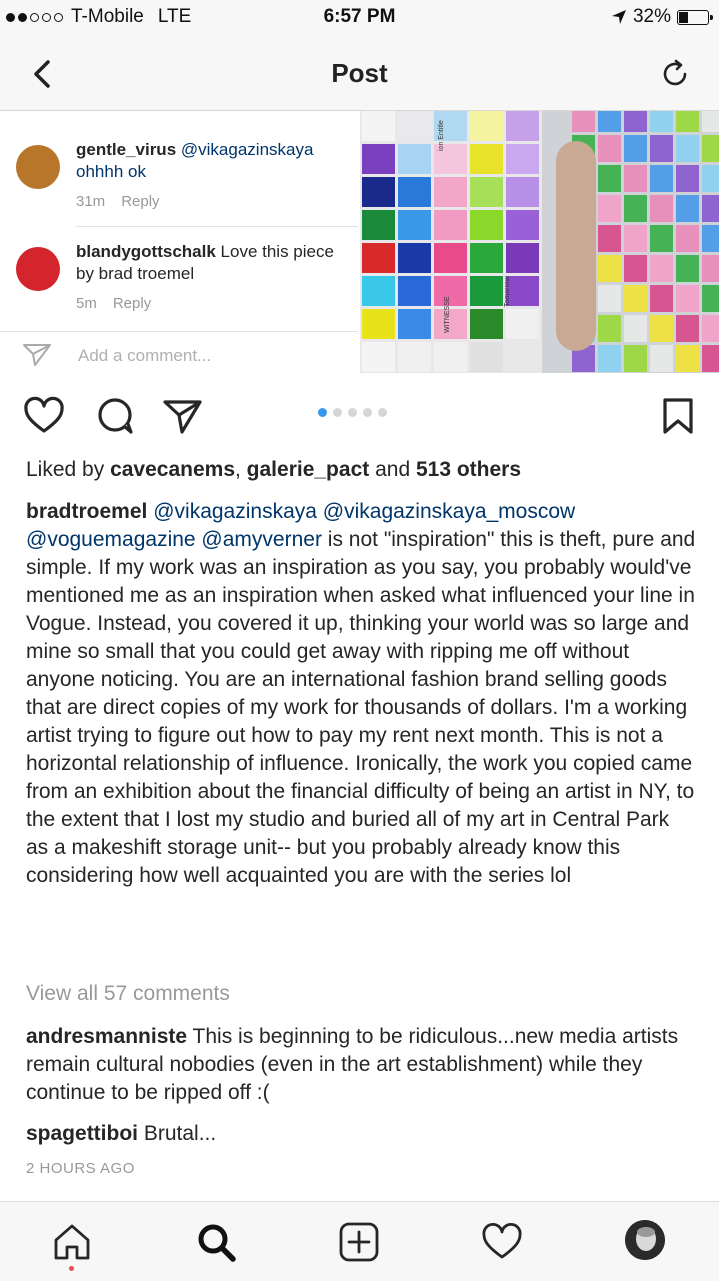 The image size is (719, 1281). Describe the element at coordinates (651, 16) in the screenshot. I see `battery-percent: 32%` at that location.